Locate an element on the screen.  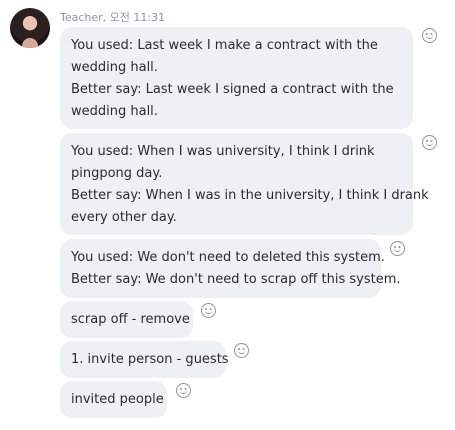
sender-header: Teacher, 오전 11:31 is located at coordinates (112, 17).